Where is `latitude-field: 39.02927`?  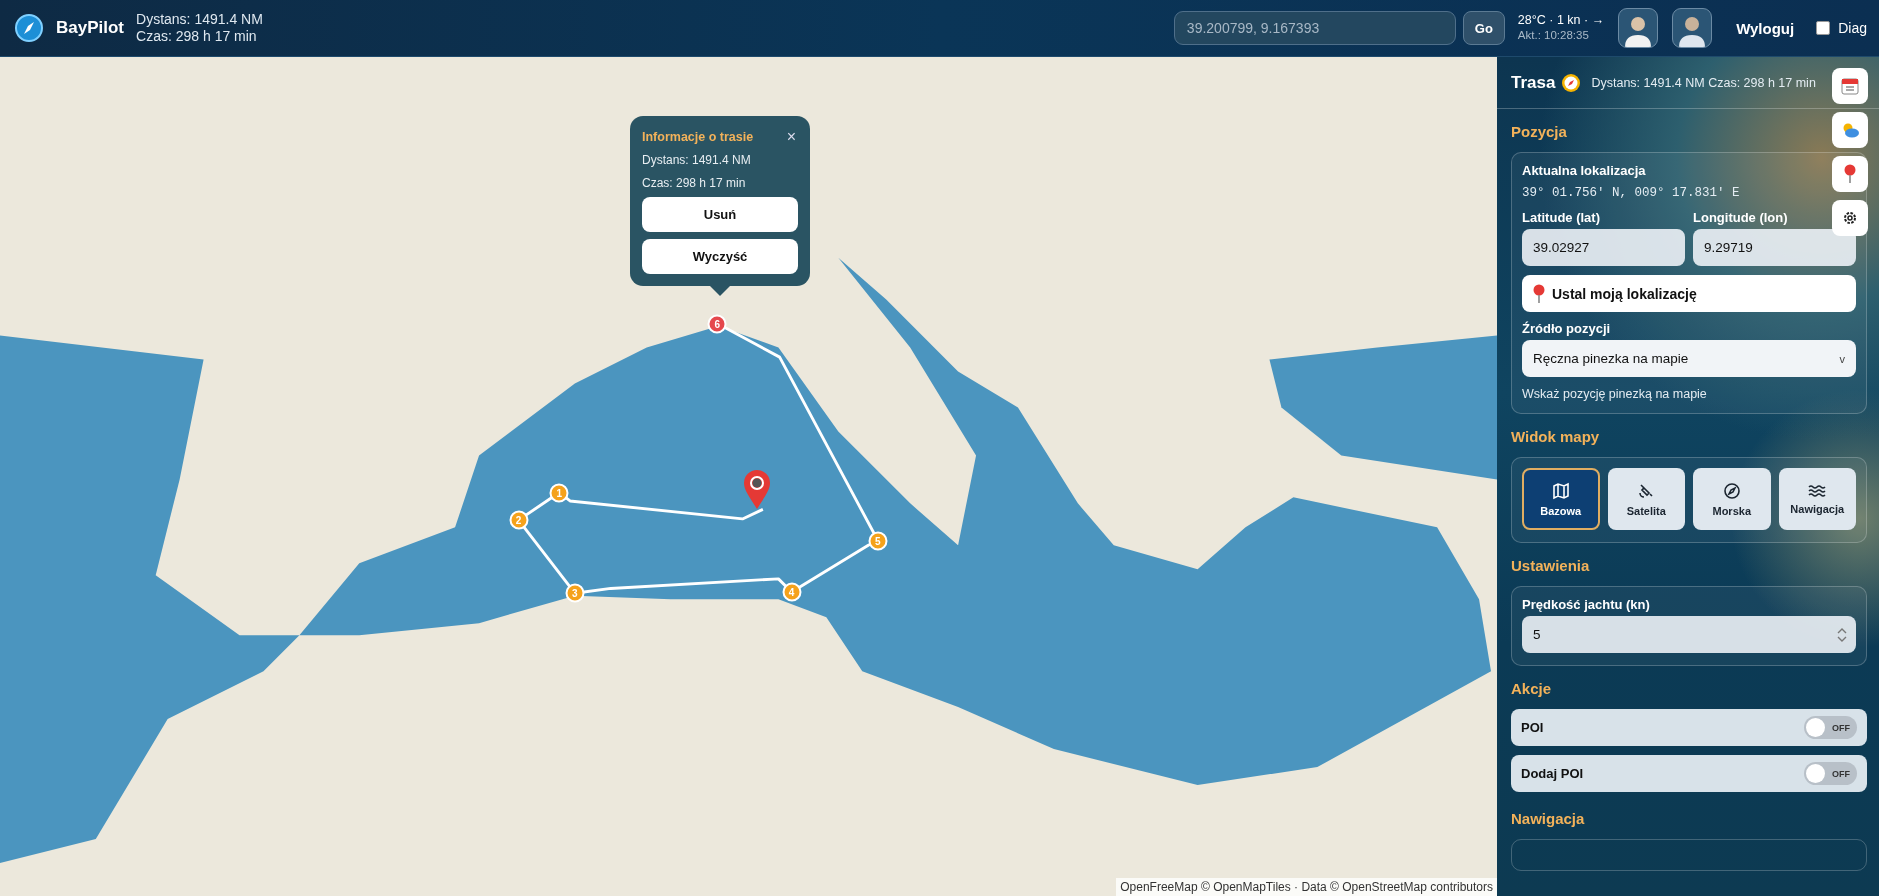
latitude-field: 39.02927 is located at coordinates (1603, 247).